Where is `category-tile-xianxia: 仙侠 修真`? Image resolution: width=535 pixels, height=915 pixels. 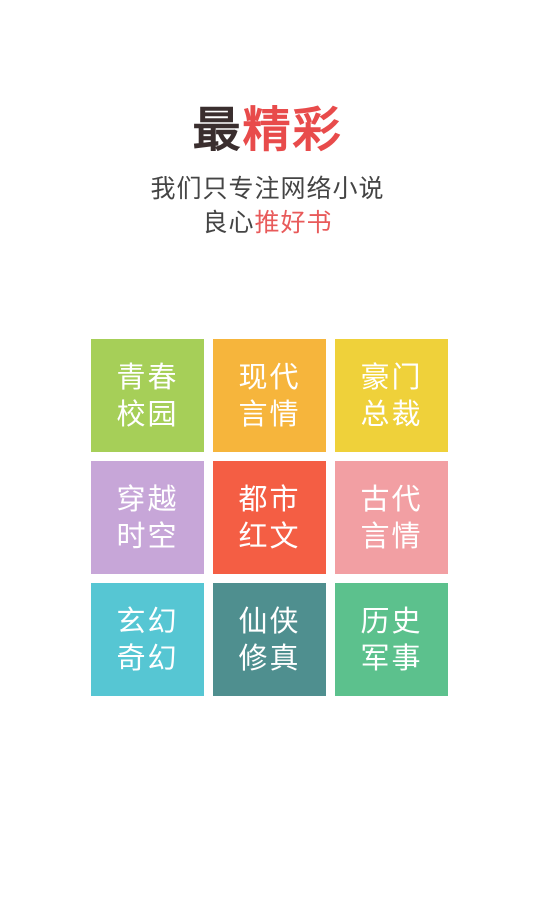 category-tile-xianxia: 仙侠 修真 is located at coordinates (269, 639).